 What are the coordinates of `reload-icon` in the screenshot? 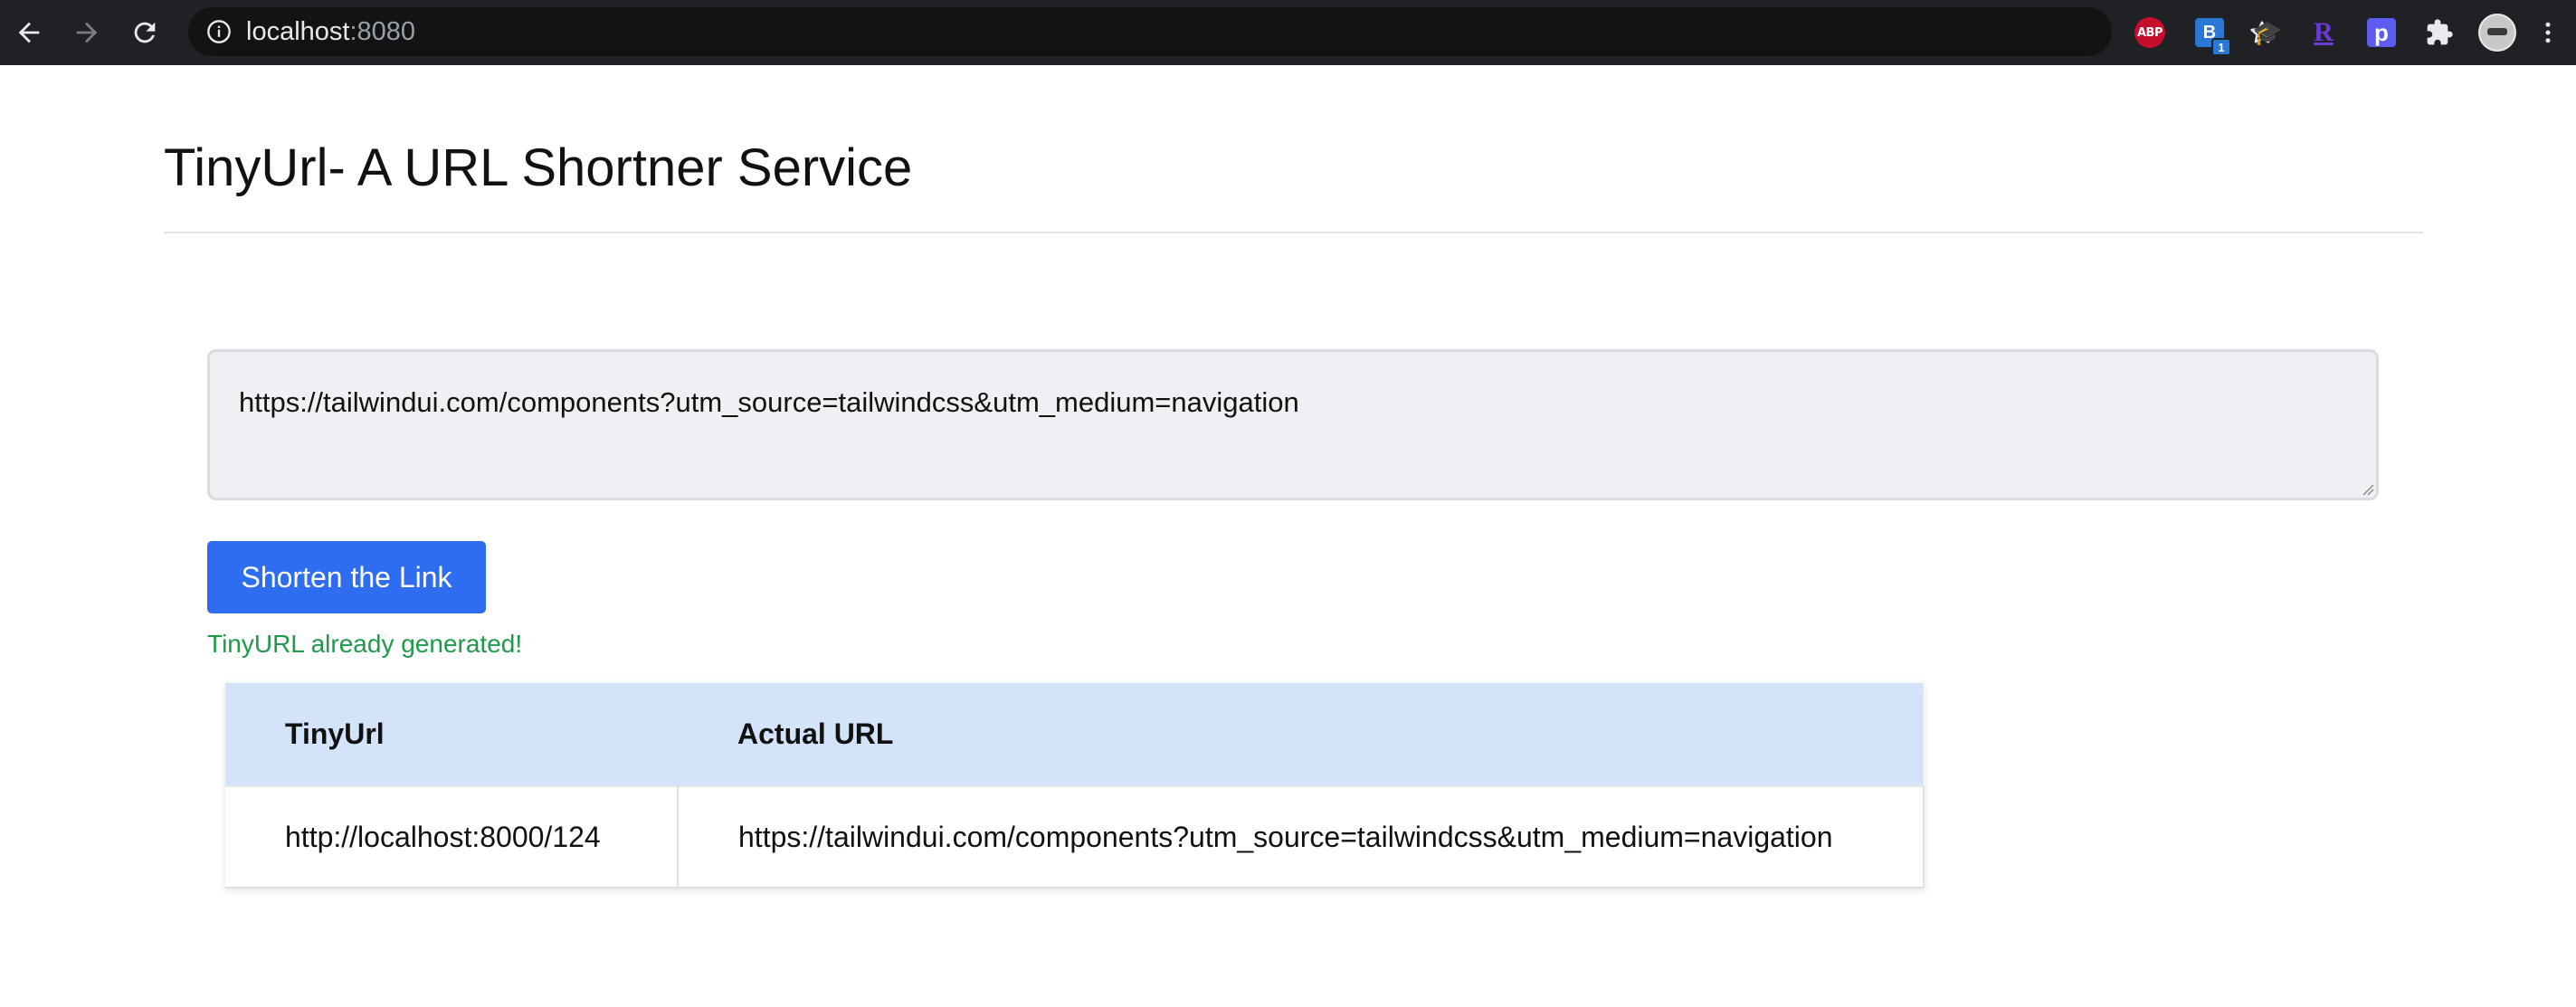 It's located at (145, 33).